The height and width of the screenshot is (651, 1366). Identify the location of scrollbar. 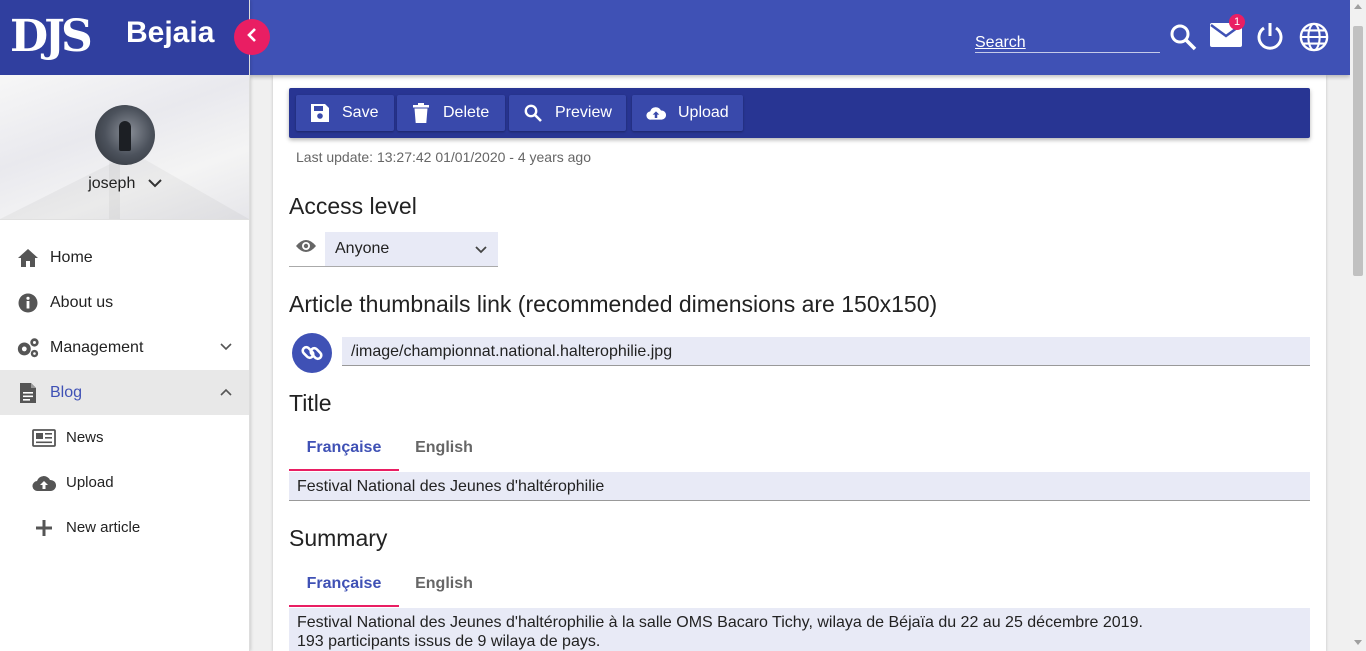
(1358, 325).